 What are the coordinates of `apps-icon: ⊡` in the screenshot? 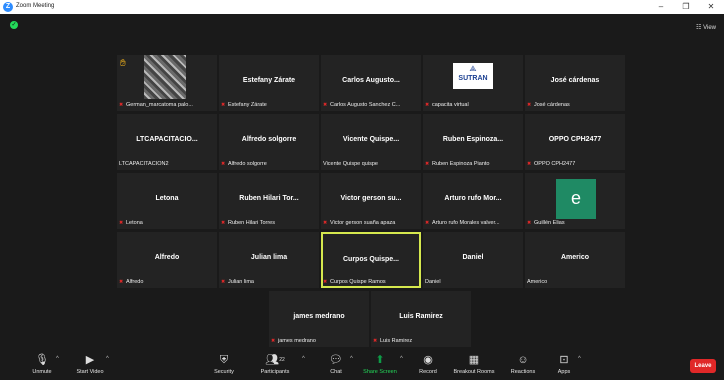 It's located at (564, 360).